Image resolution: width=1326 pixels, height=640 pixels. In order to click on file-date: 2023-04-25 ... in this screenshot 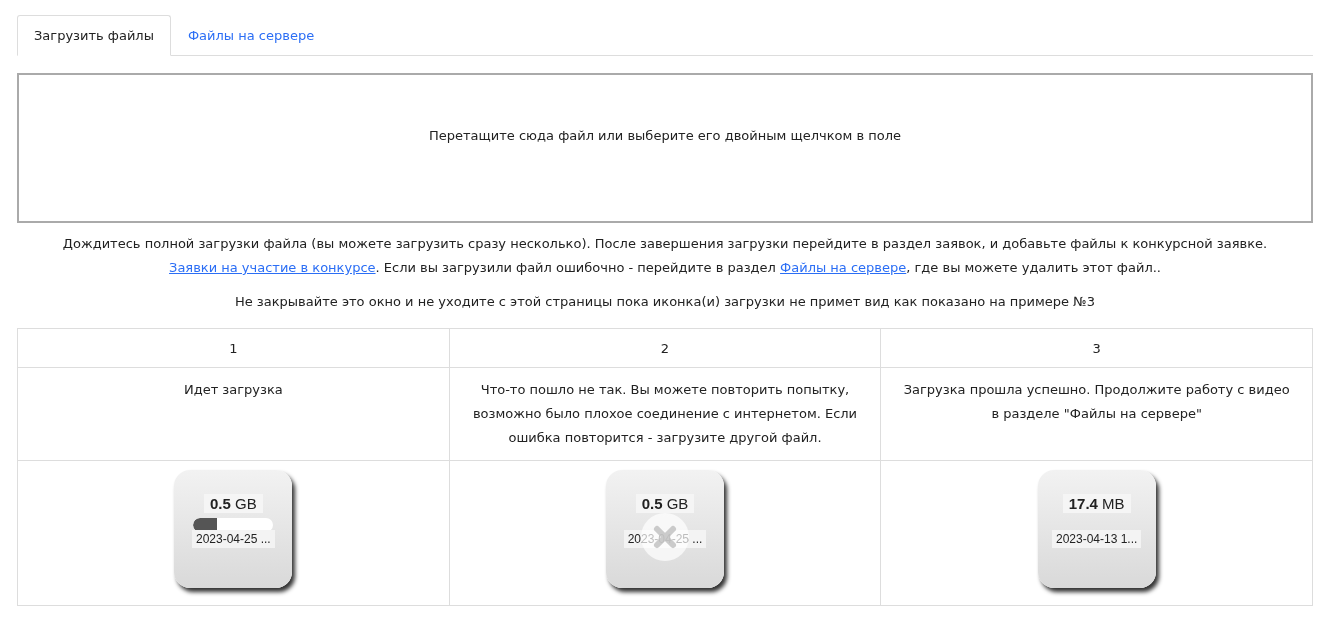, I will do `click(233, 539)`.